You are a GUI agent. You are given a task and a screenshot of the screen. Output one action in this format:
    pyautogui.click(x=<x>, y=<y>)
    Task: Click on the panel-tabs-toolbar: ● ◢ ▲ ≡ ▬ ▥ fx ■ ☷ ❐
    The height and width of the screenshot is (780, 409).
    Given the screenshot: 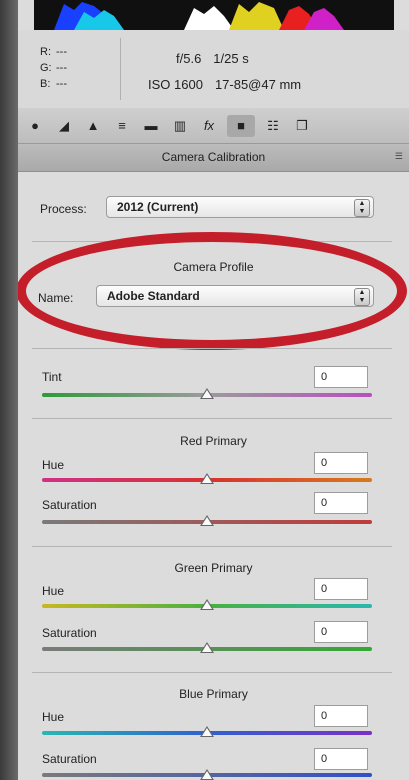 What is the action you would take?
    pyautogui.click(x=213, y=126)
    